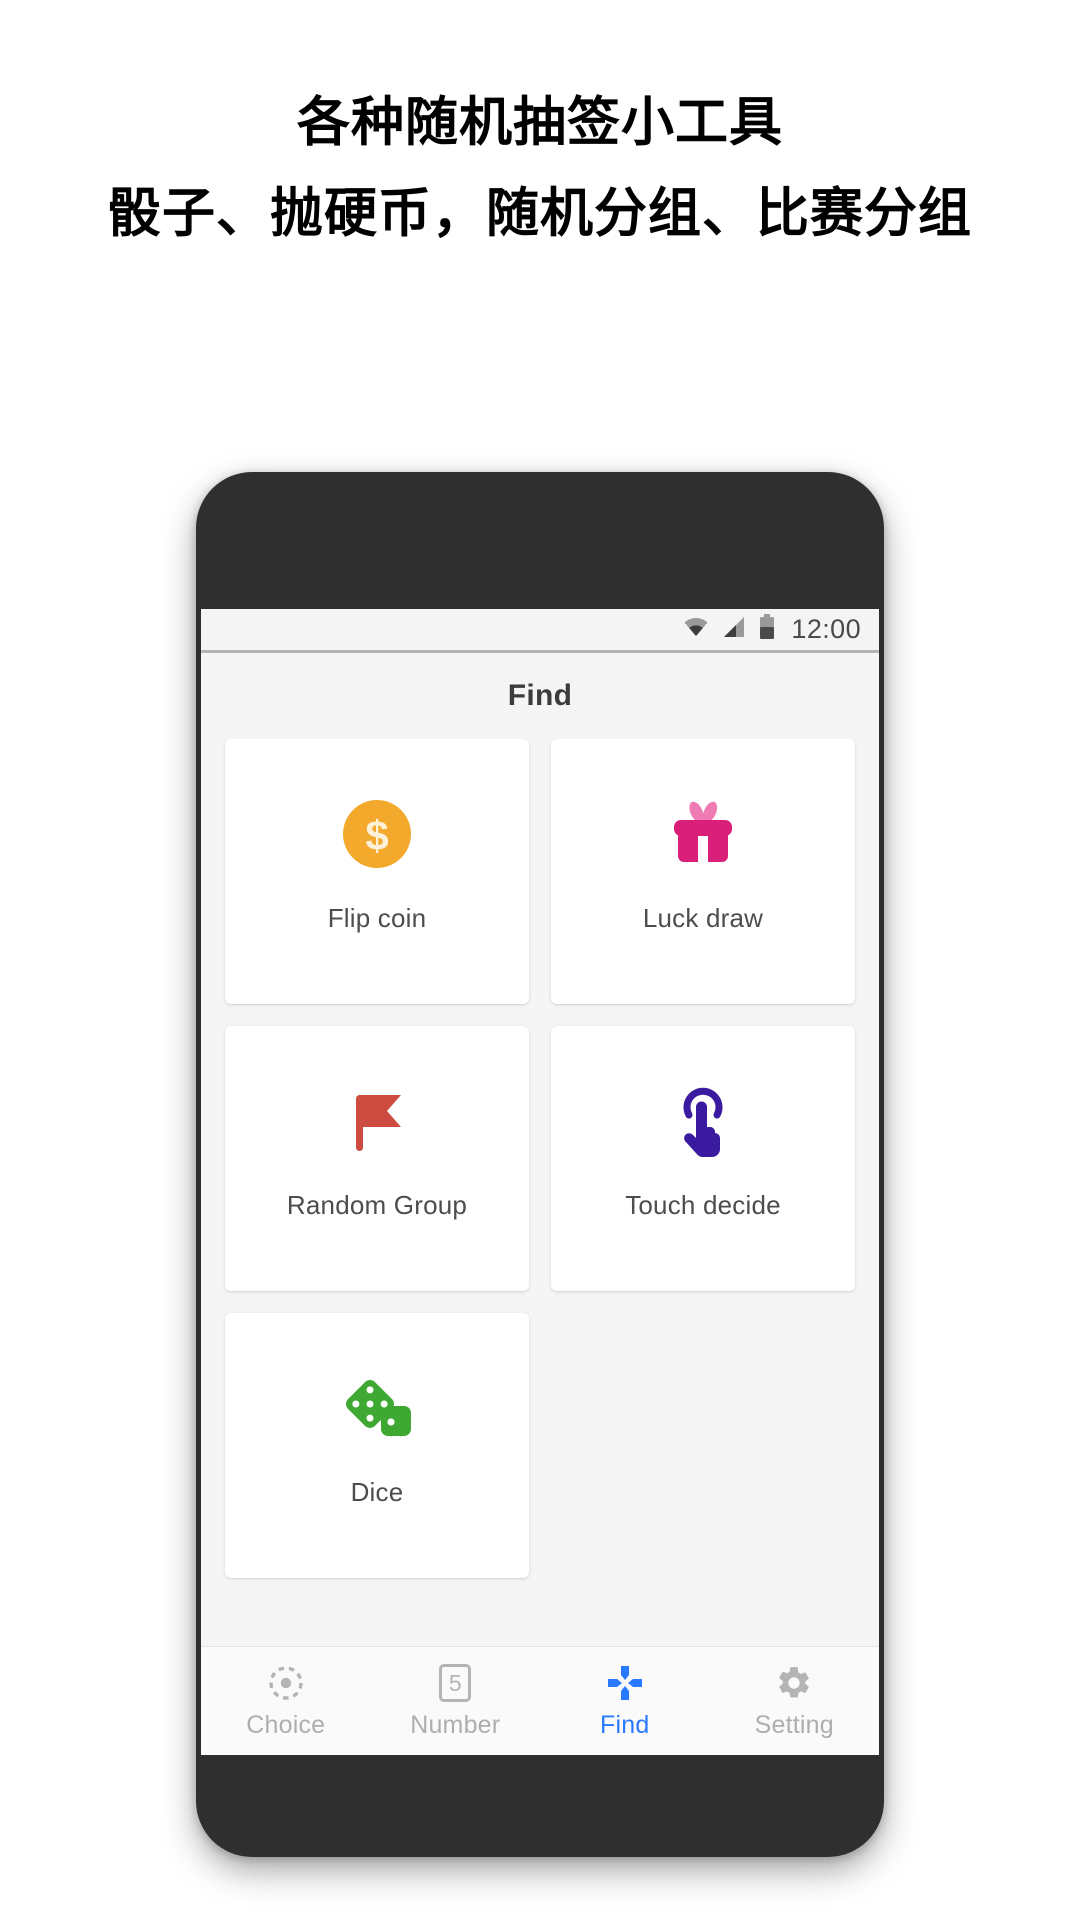 The height and width of the screenshot is (1920, 1080). What do you see at coordinates (377, 1408) in the screenshot?
I see `dice-icon` at bounding box center [377, 1408].